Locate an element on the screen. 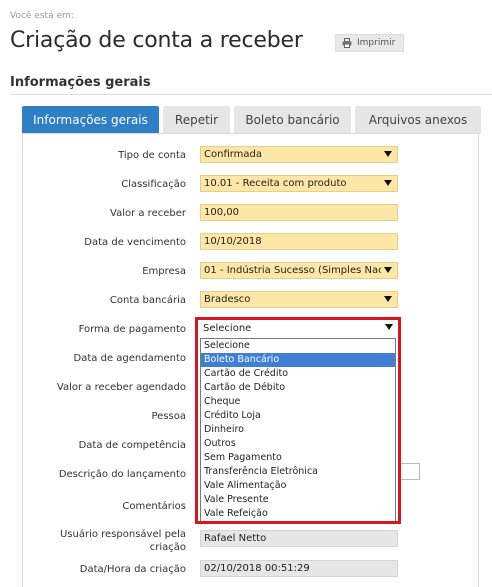 The image size is (492, 587). descricao-label: Descrição do lançamento is located at coordinates (122, 474).